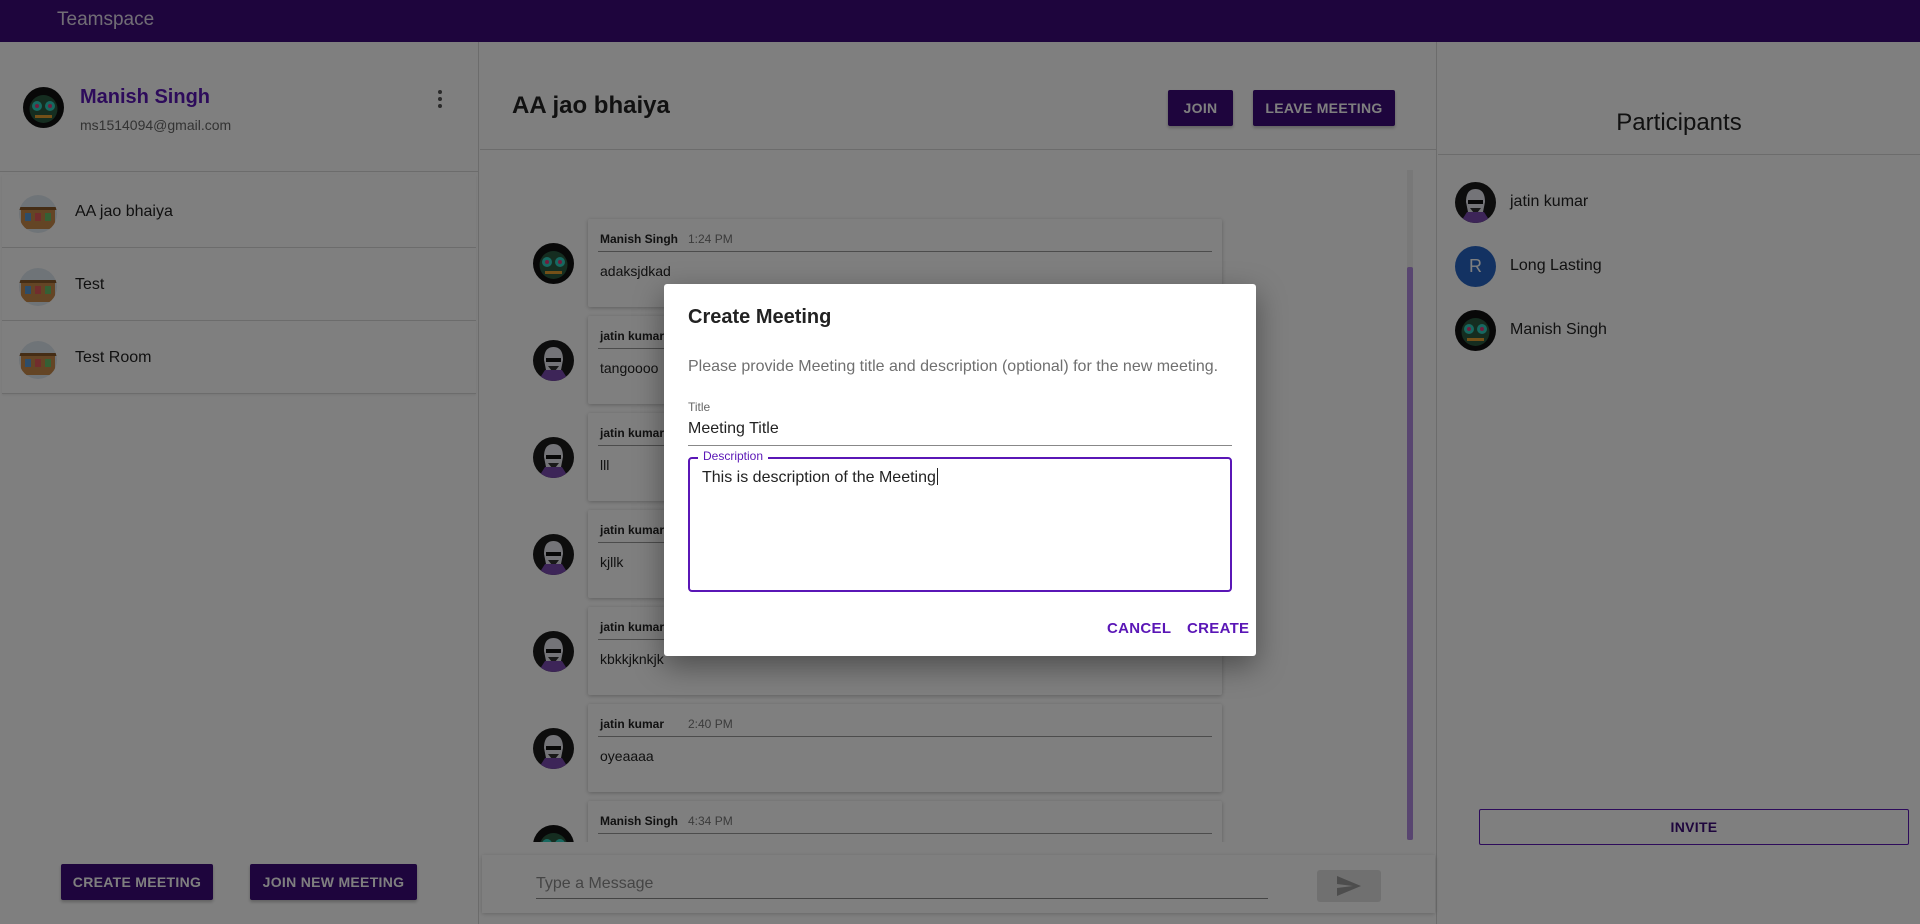  I want to click on dialog-title: Create Meeting, so click(760, 317).